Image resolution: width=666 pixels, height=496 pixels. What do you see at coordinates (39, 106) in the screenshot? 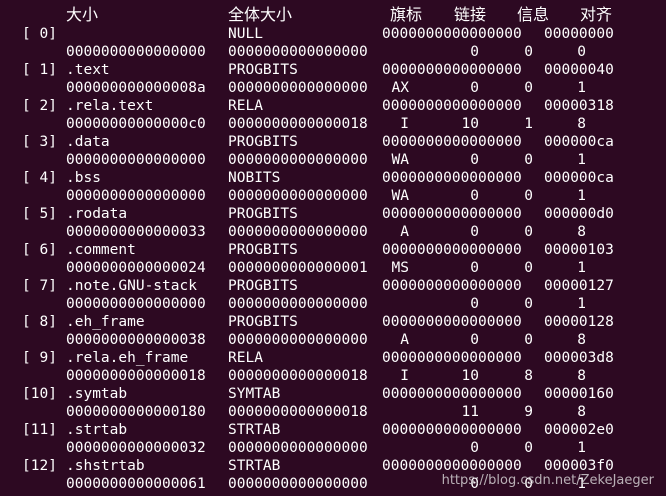
I see `section-number: [ 2]` at bounding box center [39, 106].